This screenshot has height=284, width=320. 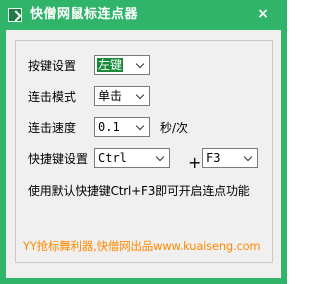 What do you see at coordinates (110, 65) in the screenshot?
I see `button-setting-value: 左键` at bounding box center [110, 65].